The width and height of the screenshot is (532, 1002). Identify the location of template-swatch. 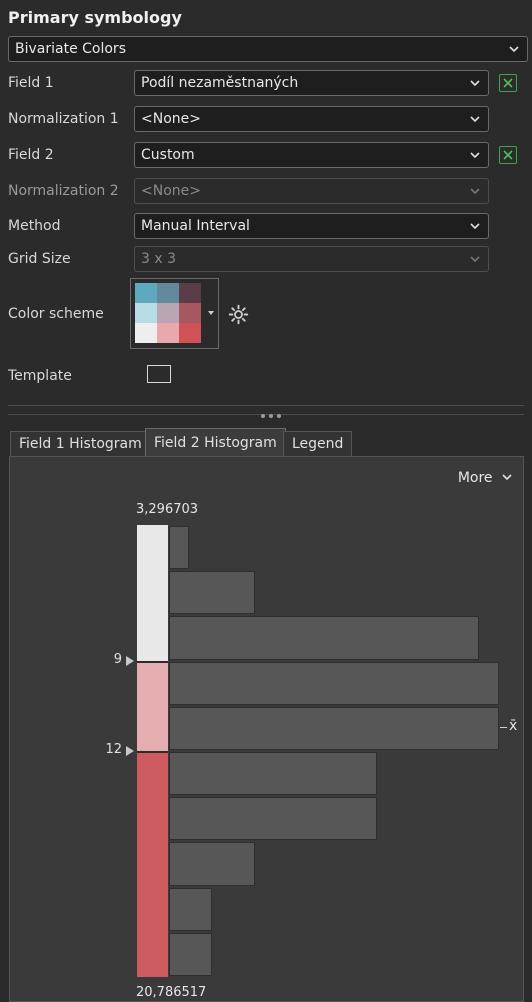
(159, 374).